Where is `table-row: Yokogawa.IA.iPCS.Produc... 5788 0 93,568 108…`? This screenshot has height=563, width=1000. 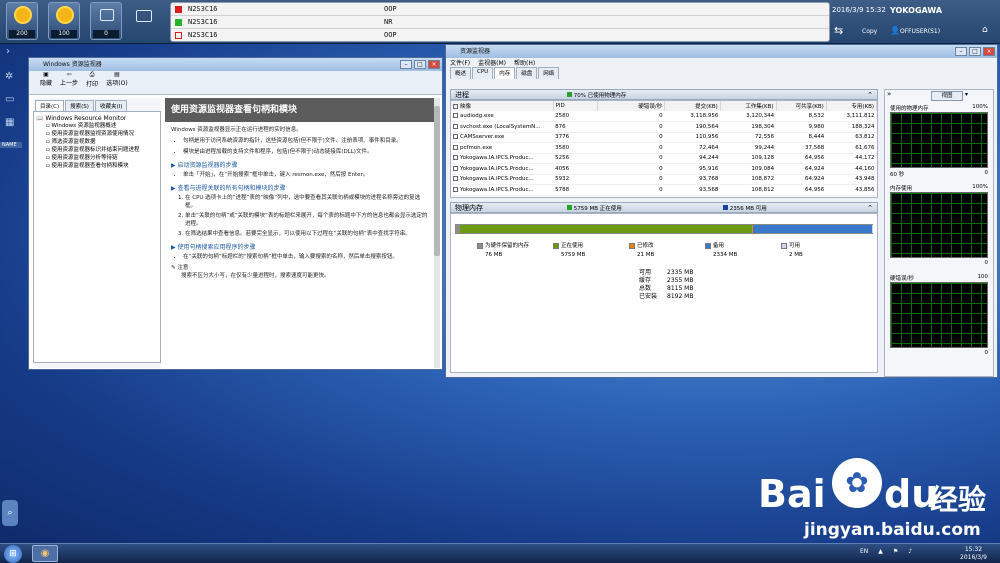
table-row: Yokogawa.IA.iPCS.Produc... 5788 0 93,568 108… is located at coordinates (664, 190).